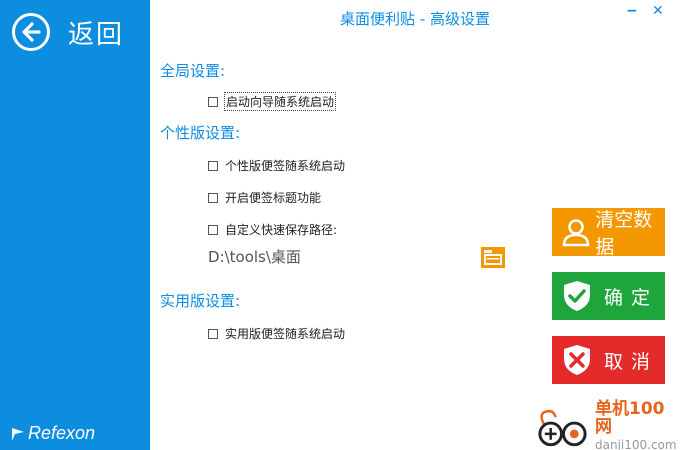 This screenshot has height=450, width=680. What do you see at coordinates (31, 32) in the screenshot?
I see `back-arrow-icon` at bounding box center [31, 32].